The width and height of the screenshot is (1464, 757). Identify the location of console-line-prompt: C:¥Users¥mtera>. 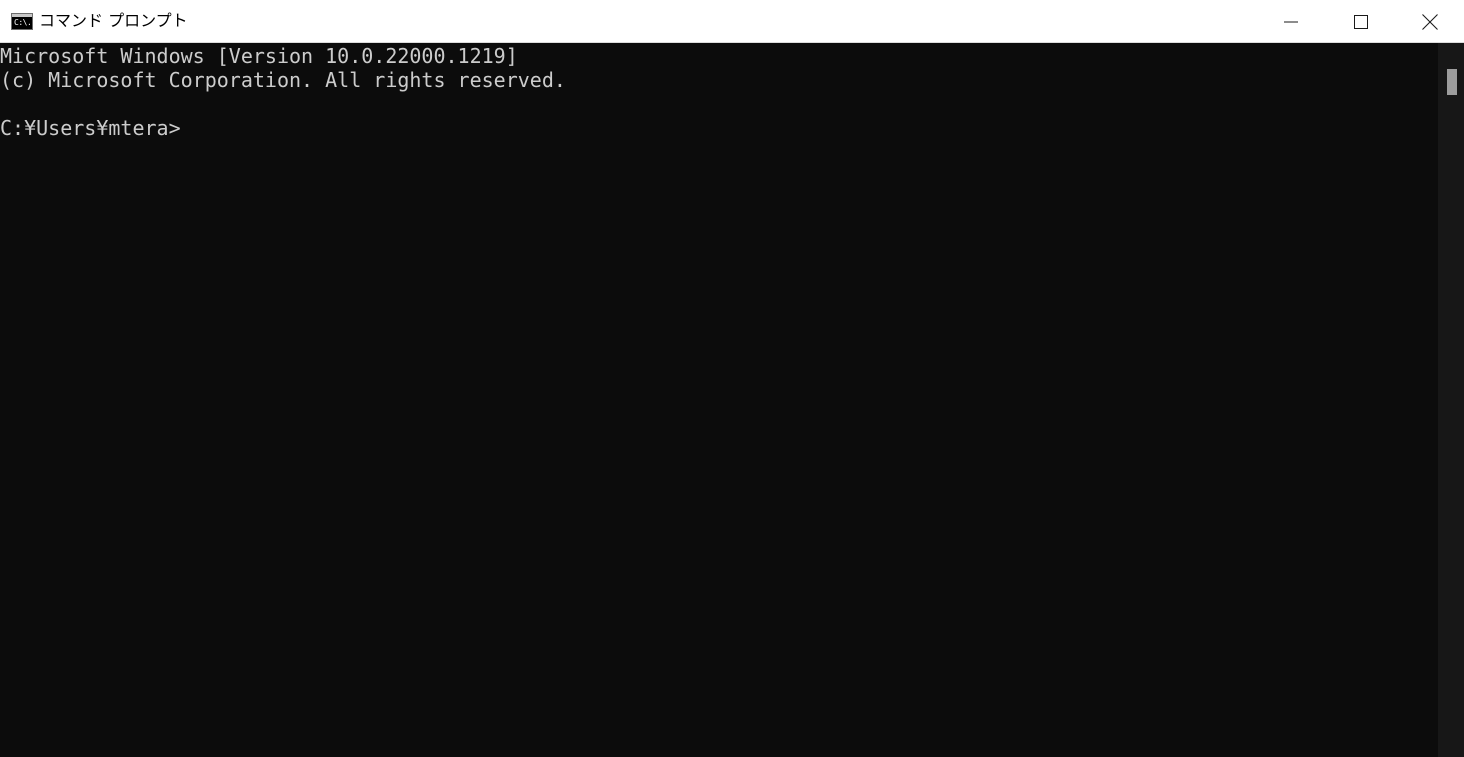
(90, 128).